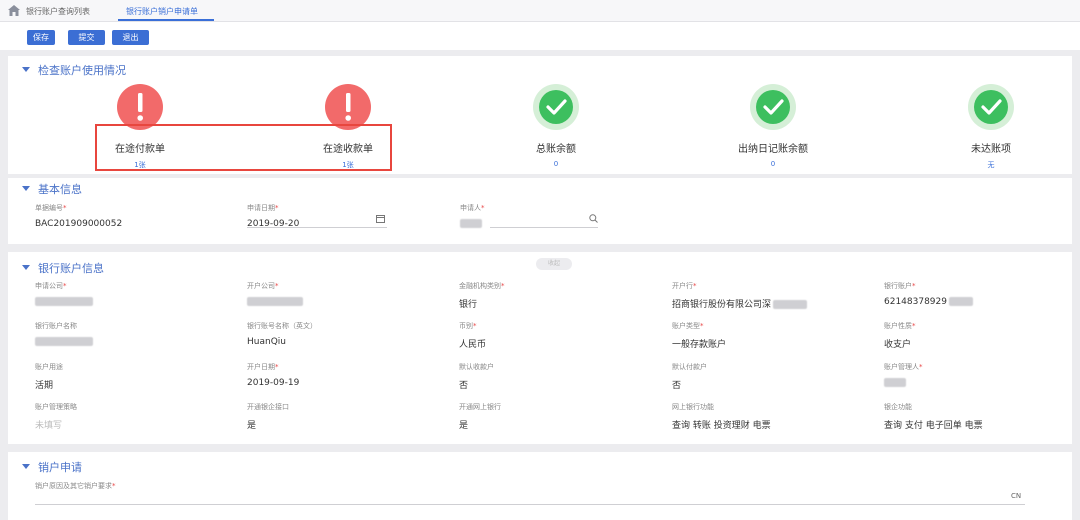  What do you see at coordinates (166, 20) in the screenshot?
I see `active-tab-indicator` at bounding box center [166, 20].